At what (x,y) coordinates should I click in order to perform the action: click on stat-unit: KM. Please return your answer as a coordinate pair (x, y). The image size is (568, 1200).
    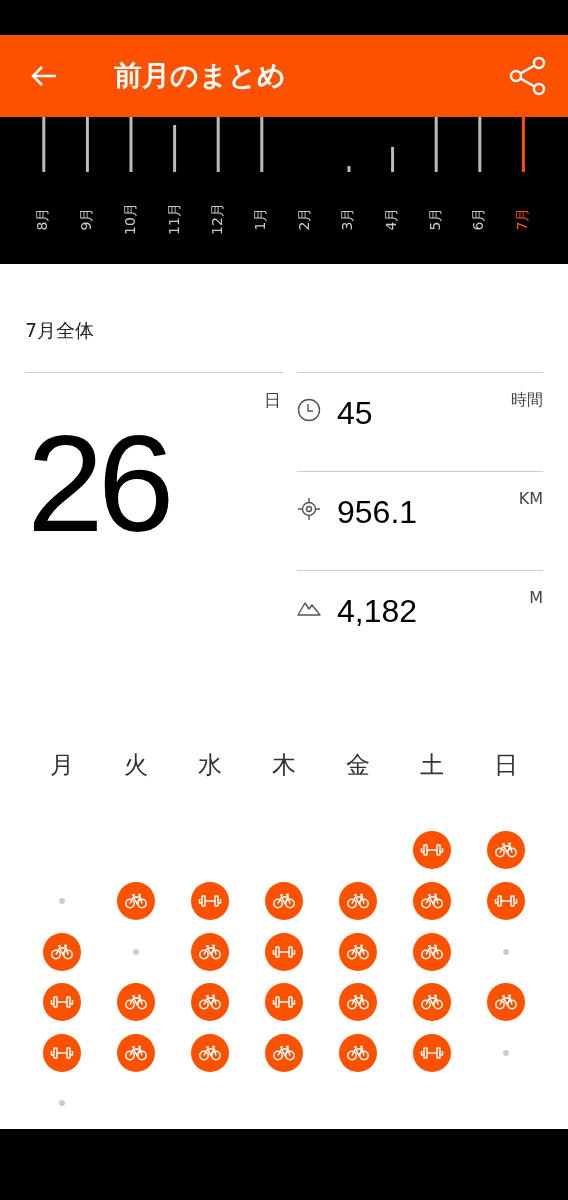
    Looking at the image, I should click on (530, 499).